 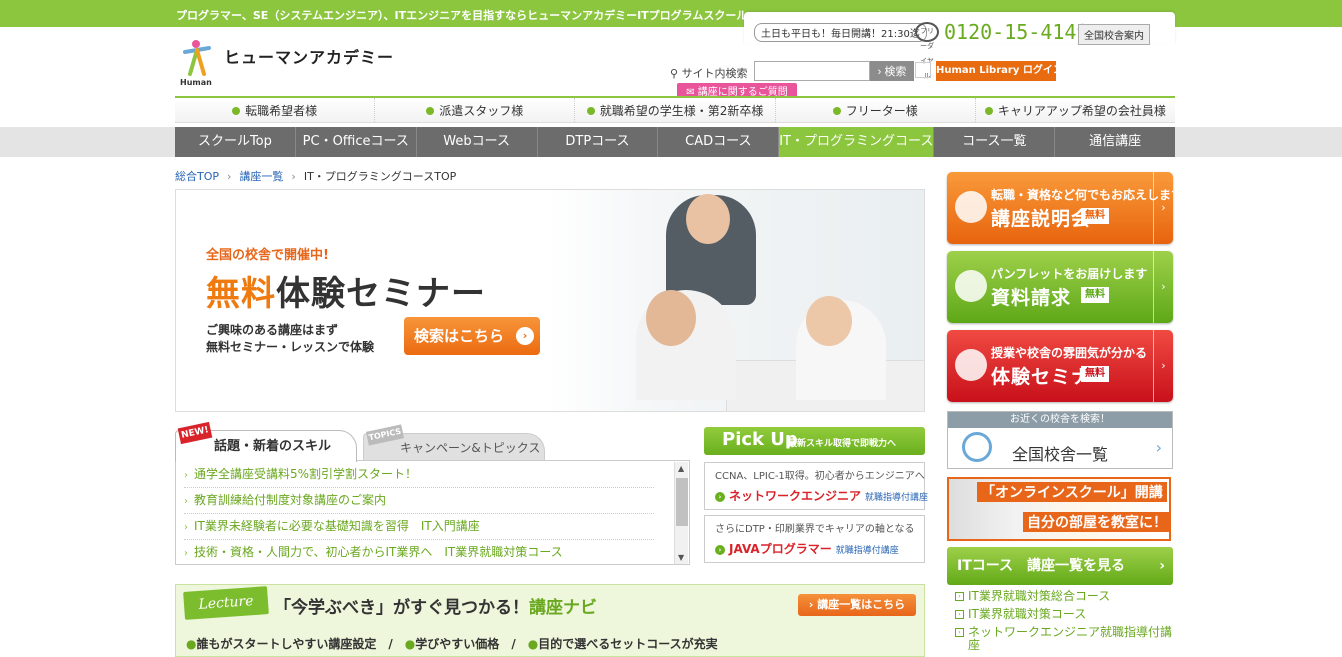 I want to click on human-figure-icon, so click(x=197, y=58).